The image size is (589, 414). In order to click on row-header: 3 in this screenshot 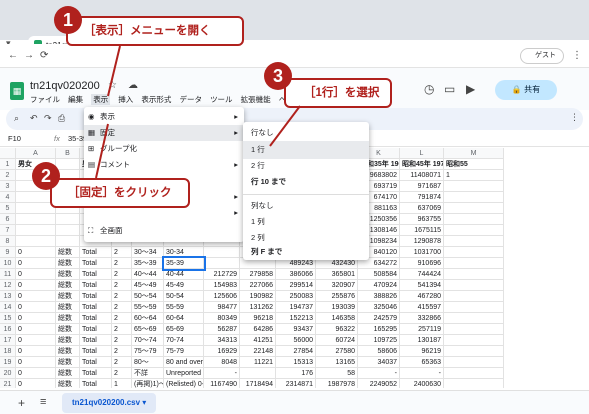, I will do `click(8, 186)`.